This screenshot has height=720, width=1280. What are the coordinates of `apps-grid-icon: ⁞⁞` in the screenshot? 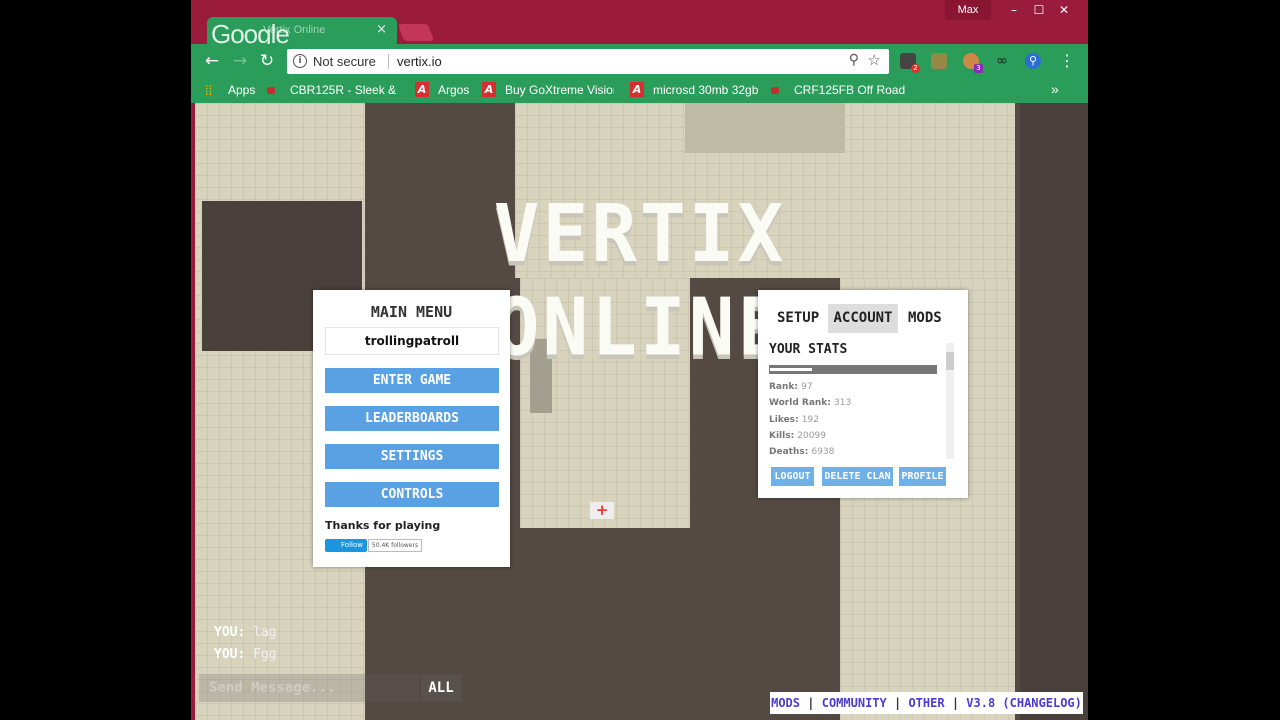 It's located at (208, 90).